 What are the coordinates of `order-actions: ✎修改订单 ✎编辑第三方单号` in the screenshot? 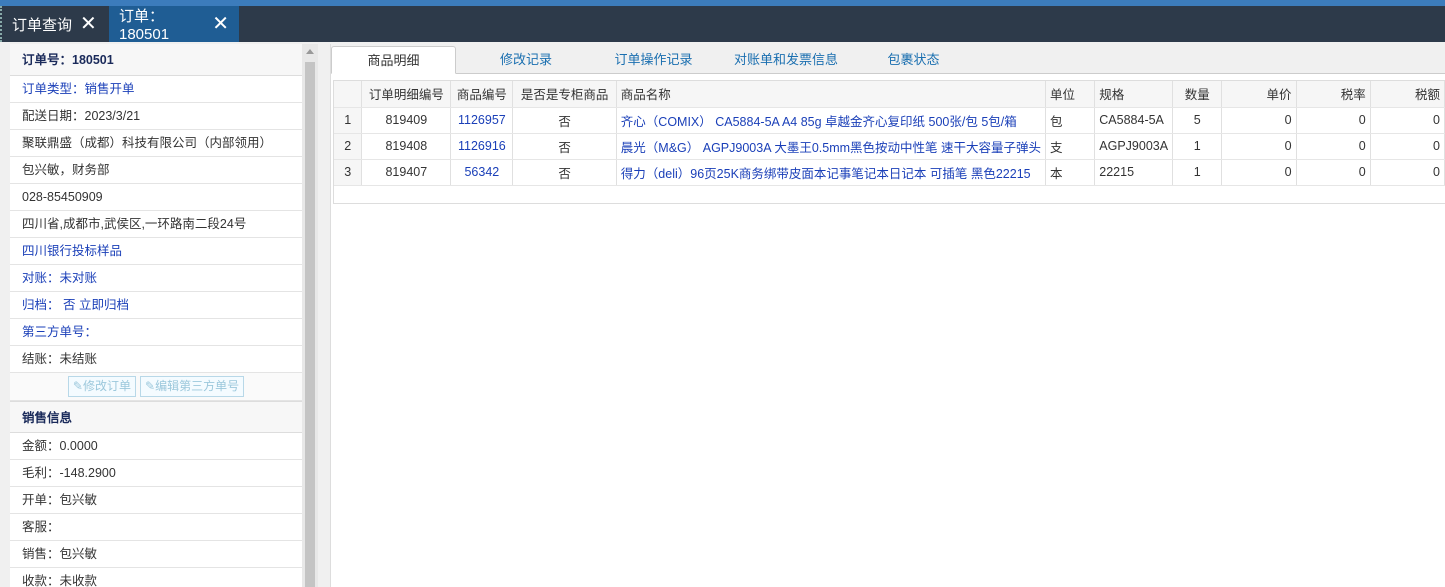 It's located at (156, 387).